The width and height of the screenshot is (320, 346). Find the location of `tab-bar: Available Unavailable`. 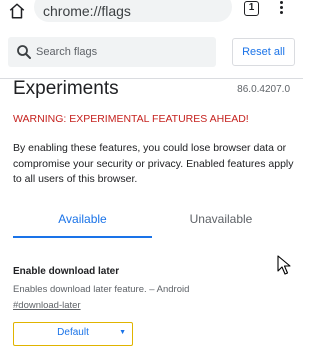

tab-bar: Available Unavailable is located at coordinates (151, 220).